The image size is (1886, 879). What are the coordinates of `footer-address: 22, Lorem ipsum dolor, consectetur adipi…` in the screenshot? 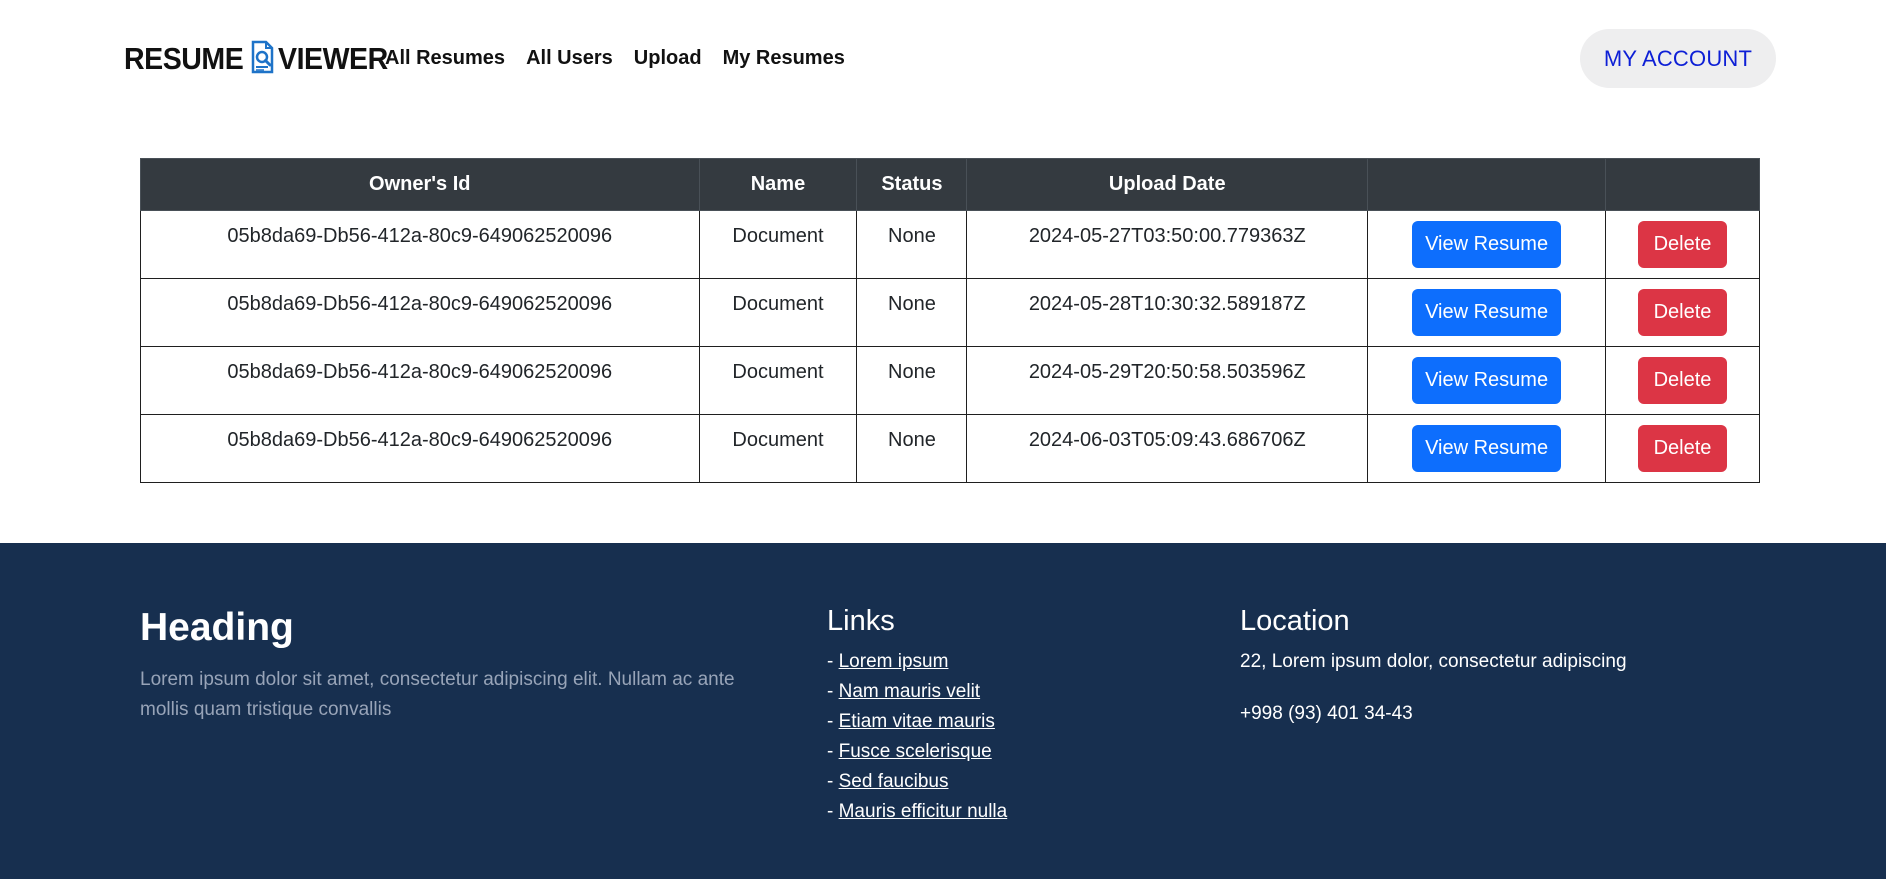 It's located at (1433, 661).